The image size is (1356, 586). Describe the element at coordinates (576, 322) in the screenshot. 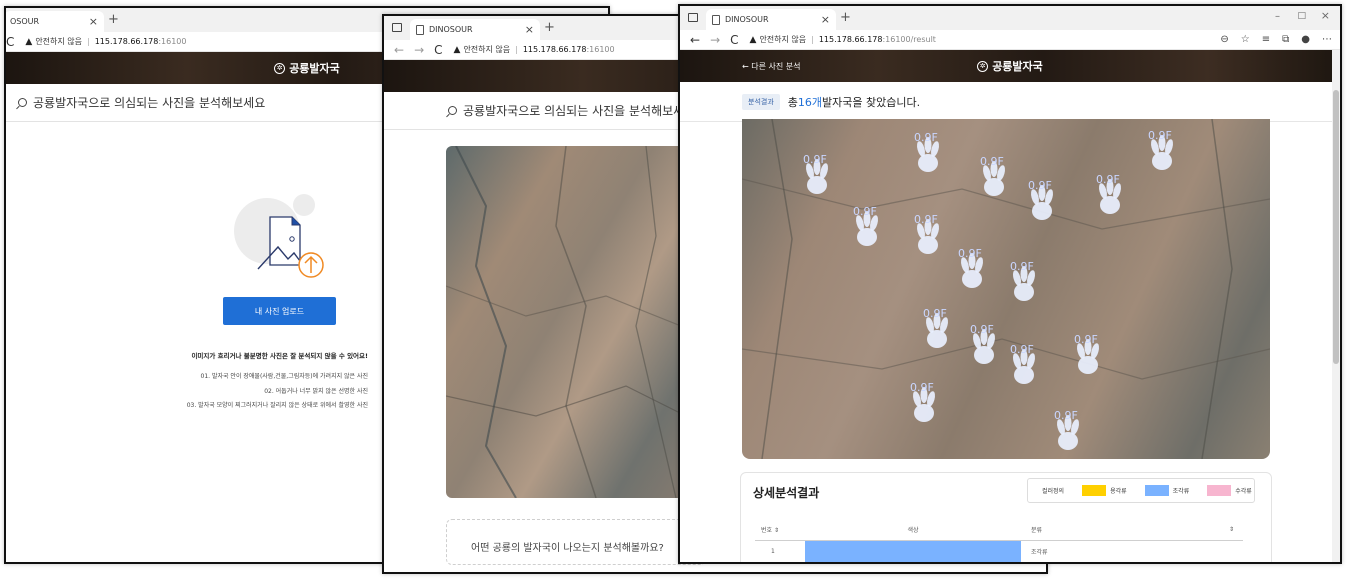

I see `uploaded-photo` at that location.